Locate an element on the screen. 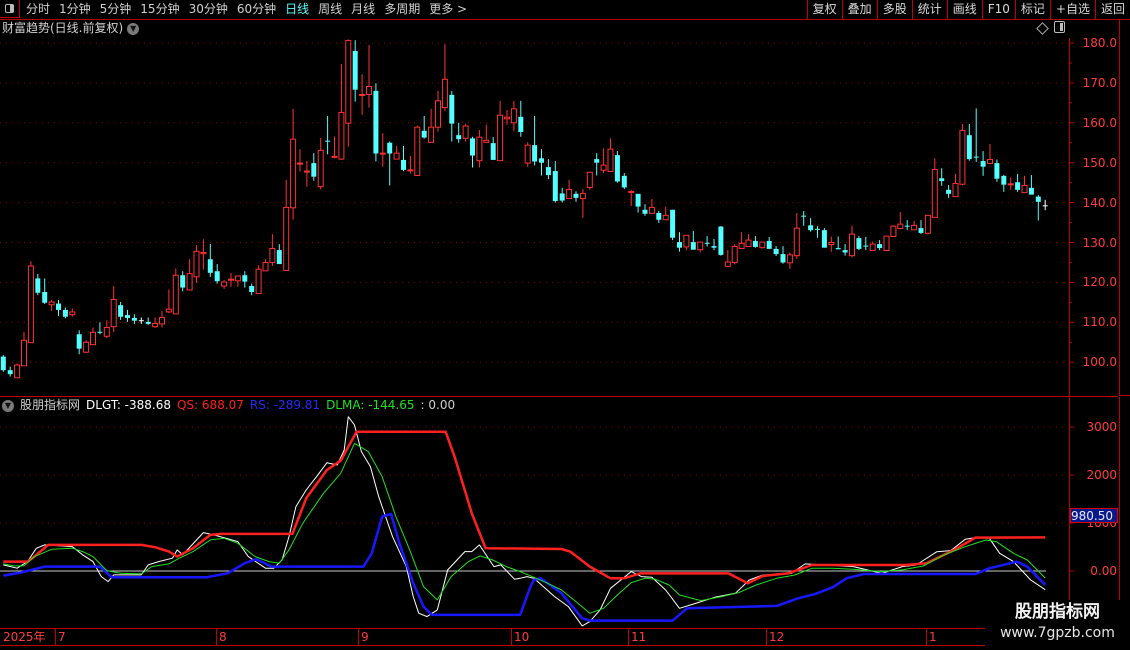 The height and width of the screenshot is (650, 1130). price-axis-label: 140.0 is located at coordinates (1099, 202).